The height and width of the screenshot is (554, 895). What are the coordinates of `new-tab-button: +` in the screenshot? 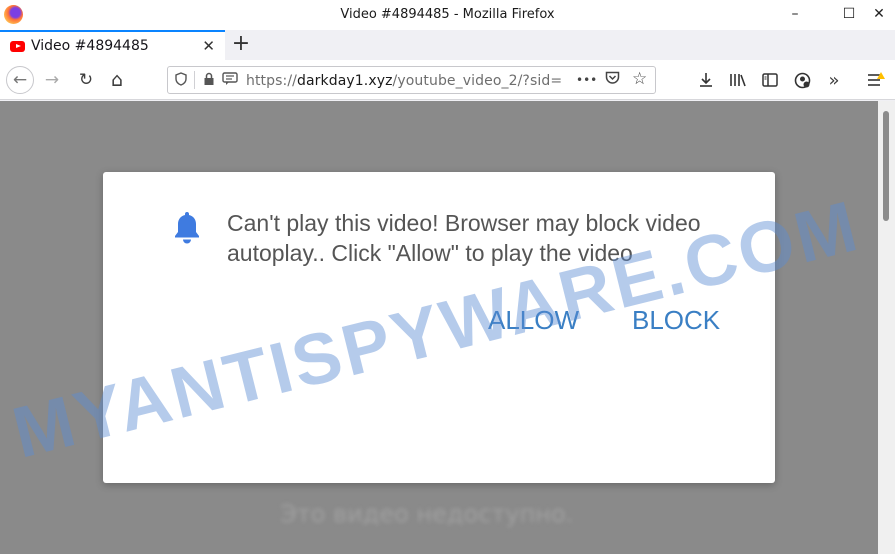 It's located at (241, 44).